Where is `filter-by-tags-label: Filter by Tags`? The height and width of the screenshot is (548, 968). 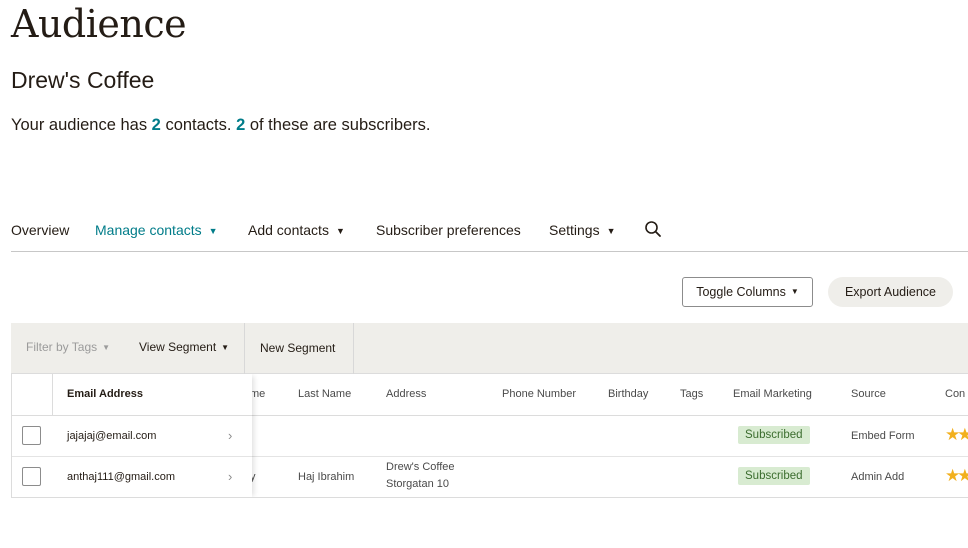
filter-by-tags-label: Filter by Tags is located at coordinates (62, 347).